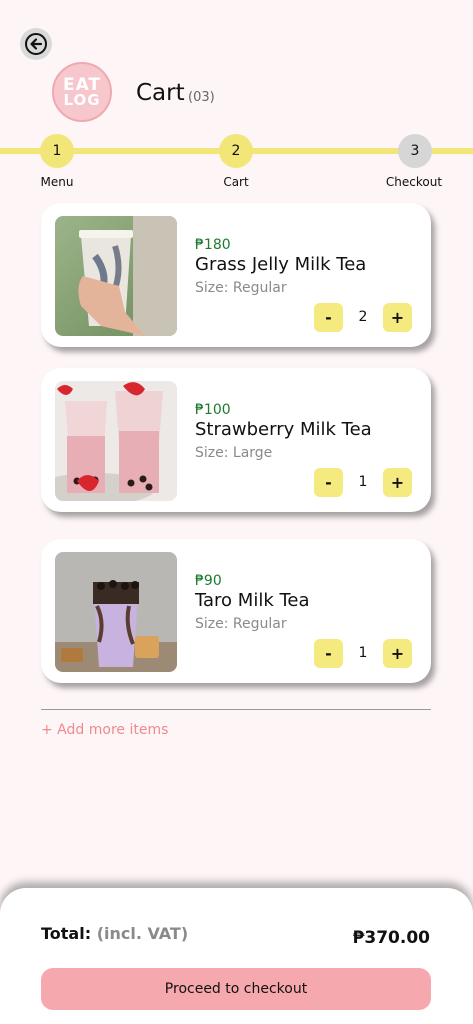 The height and width of the screenshot is (1024, 473). Describe the element at coordinates (363, 317) in the screenshot. I see `item-quantity: 2` at that location.